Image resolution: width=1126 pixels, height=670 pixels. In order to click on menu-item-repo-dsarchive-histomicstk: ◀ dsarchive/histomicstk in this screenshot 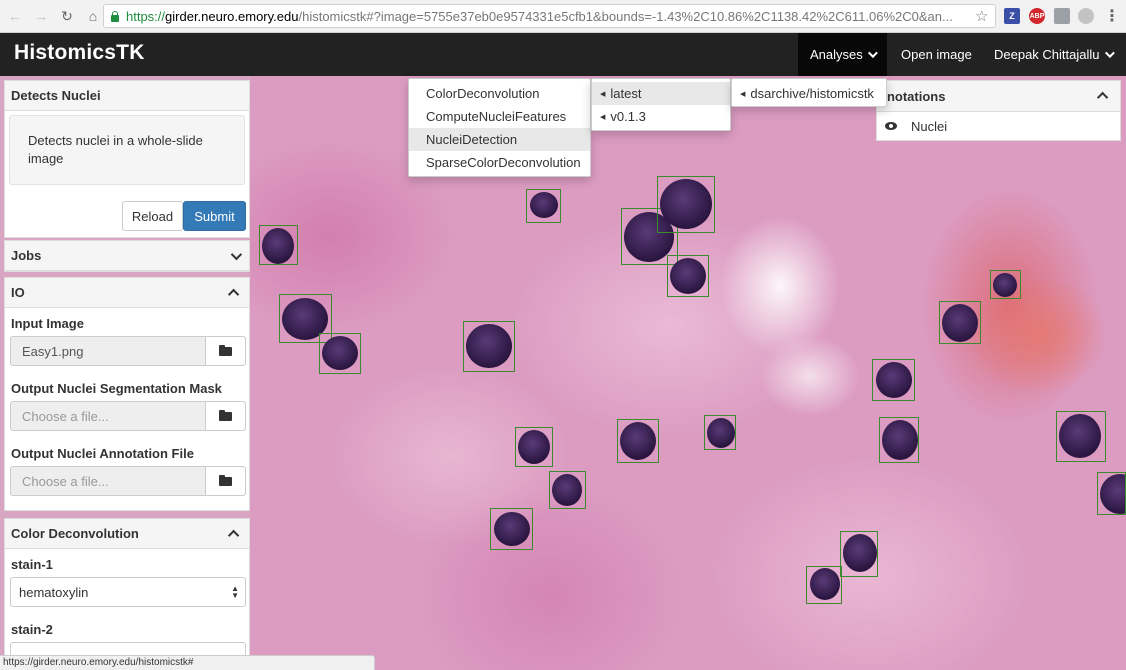, I will do `click(809, 93)`.